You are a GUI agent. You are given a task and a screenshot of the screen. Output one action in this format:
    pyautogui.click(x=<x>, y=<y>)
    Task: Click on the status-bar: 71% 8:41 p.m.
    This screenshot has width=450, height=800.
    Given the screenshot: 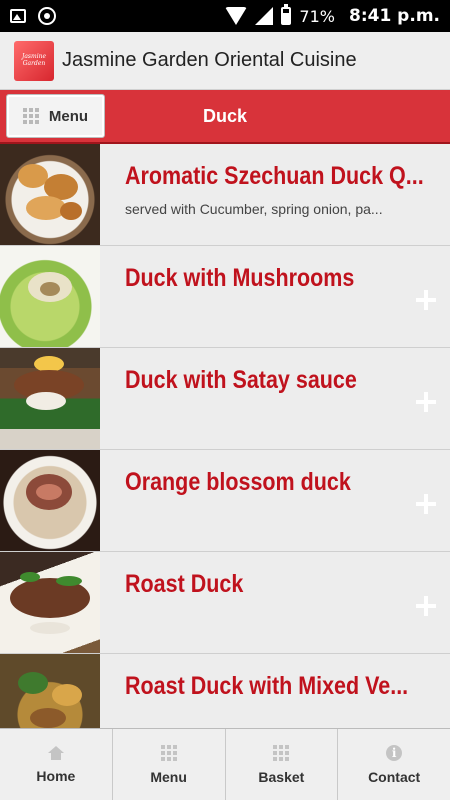 What is the action you would take?
    pyautogui.click(x=225, y=16)
    